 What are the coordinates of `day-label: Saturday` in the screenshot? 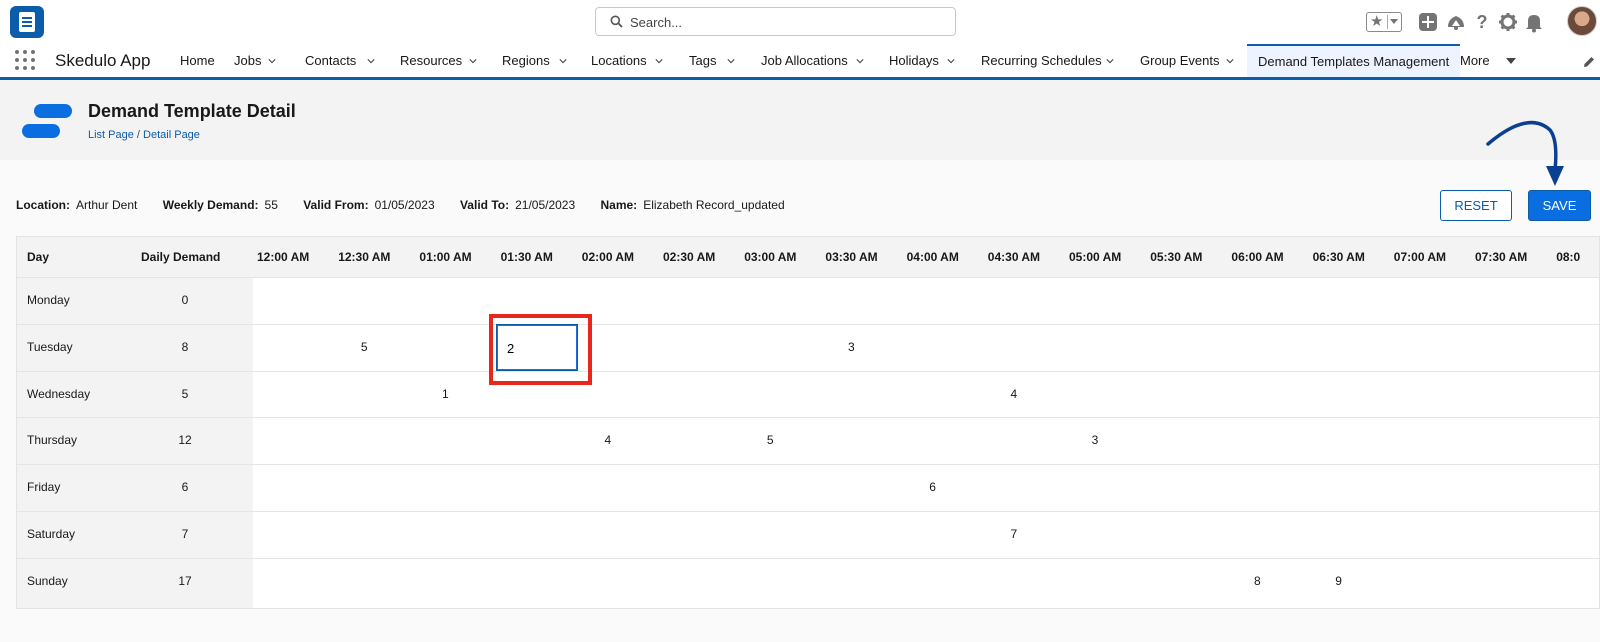 It's located at (51, 534).